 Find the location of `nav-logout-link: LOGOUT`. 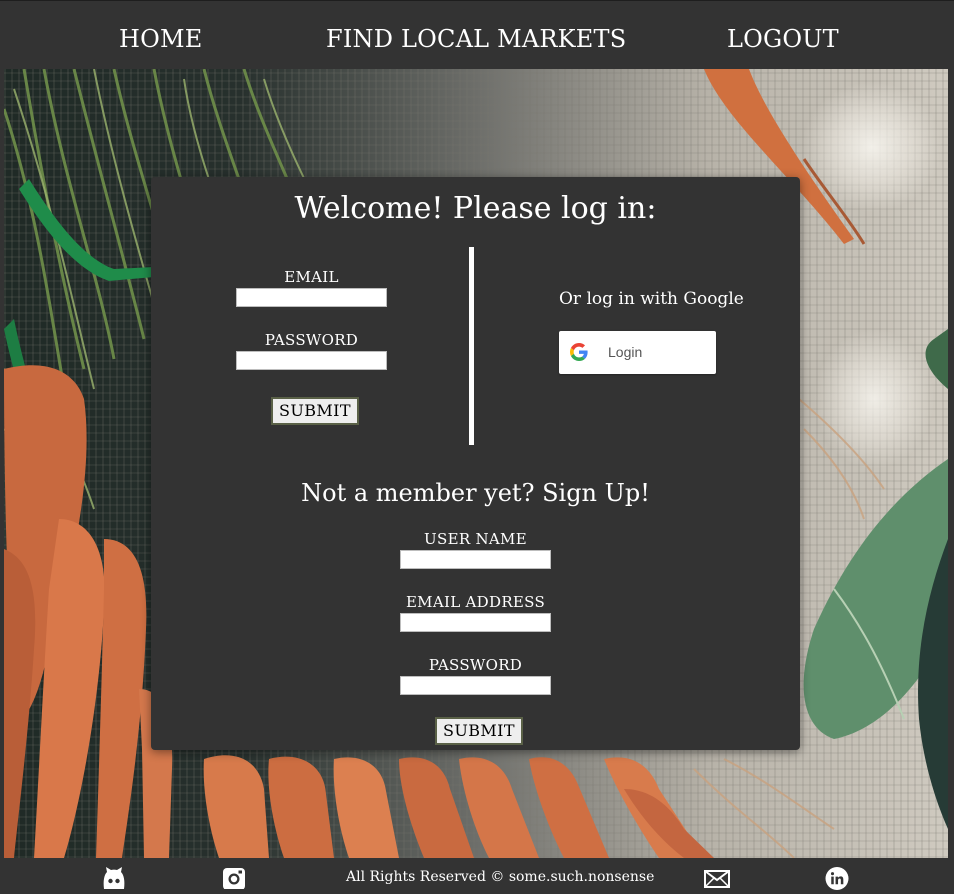

nav-logout-link: LOGOUT is located at coordinates (783, 39).